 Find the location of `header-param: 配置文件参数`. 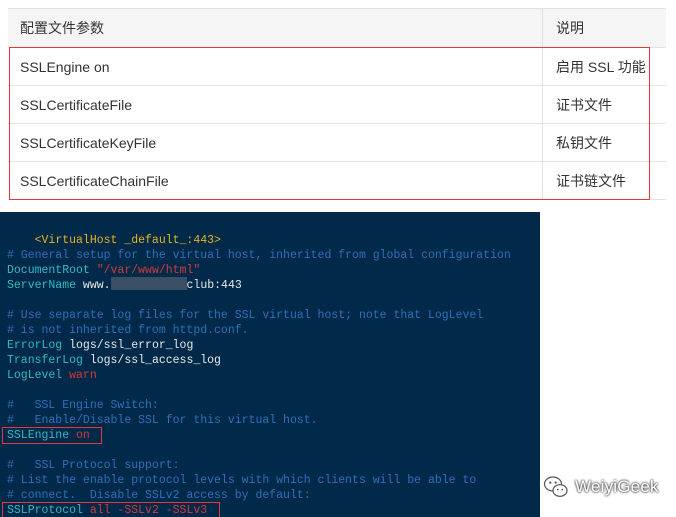

header-param: 配置文件参数 is located at coordinates (275, 28).